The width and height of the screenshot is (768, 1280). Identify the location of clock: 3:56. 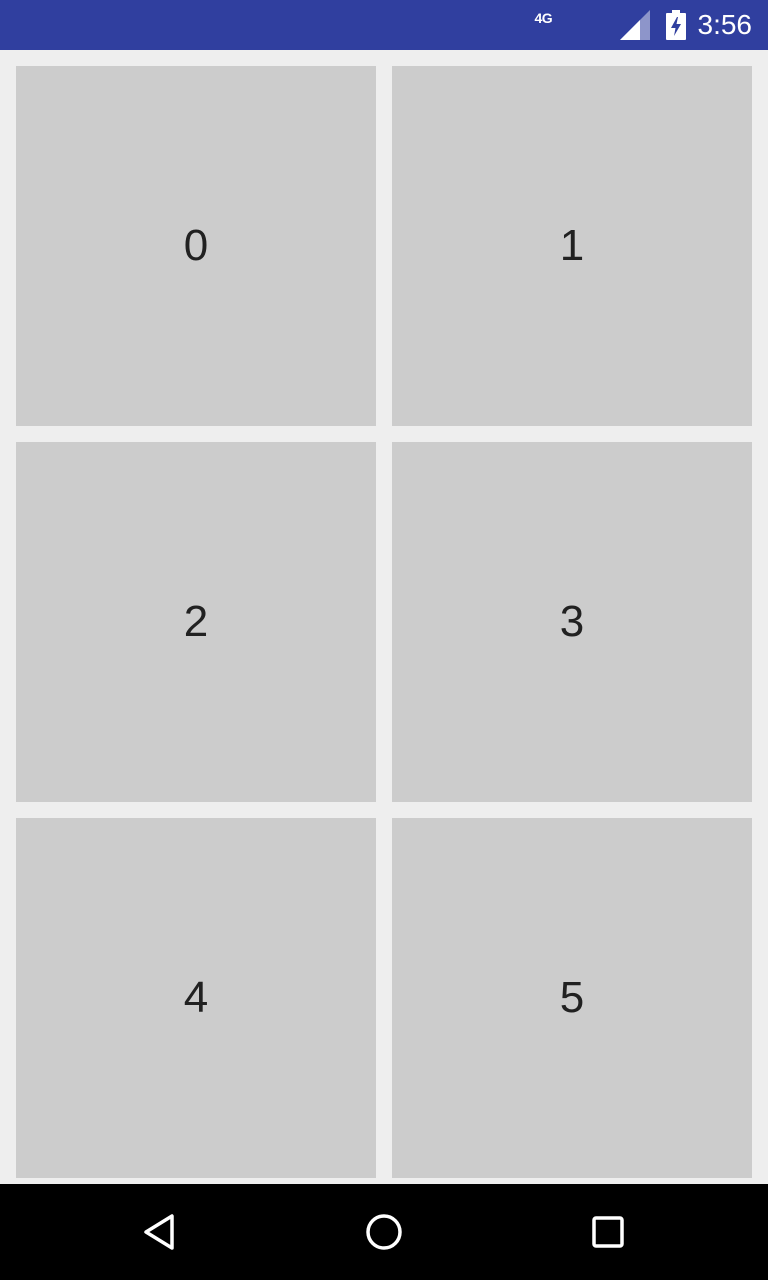
(725, 24).